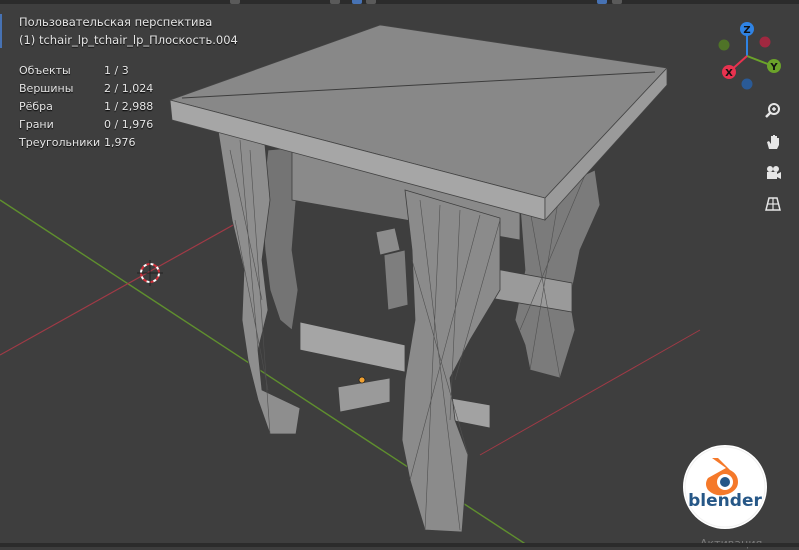  What do you see at coordinates (590, 392) in the screenshot?
I see `y-axis-line-far` at bounding box center [590, 392].